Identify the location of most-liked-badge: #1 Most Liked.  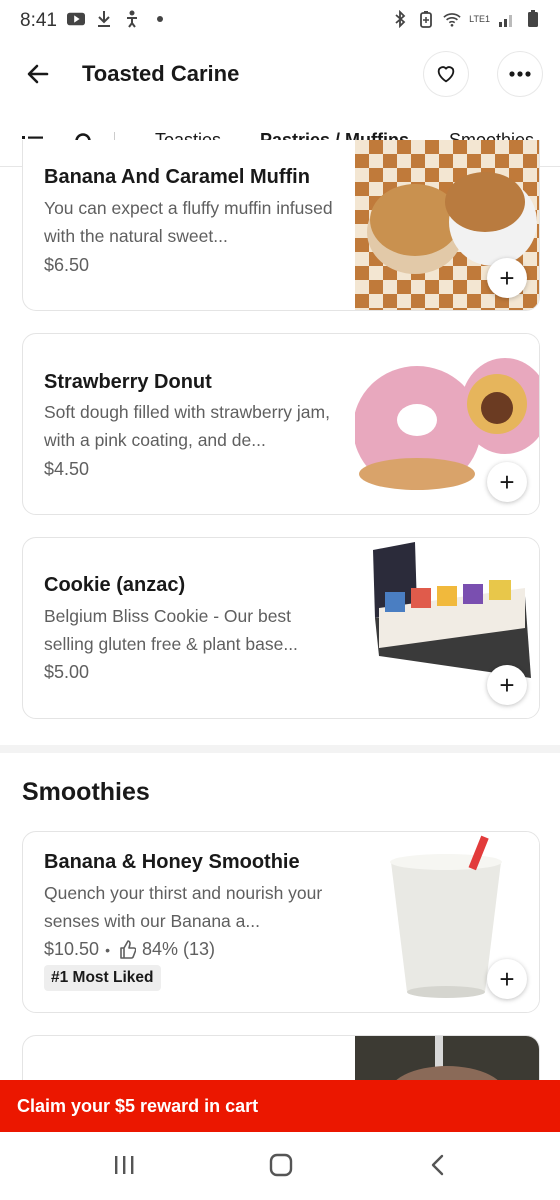
(102, 978).